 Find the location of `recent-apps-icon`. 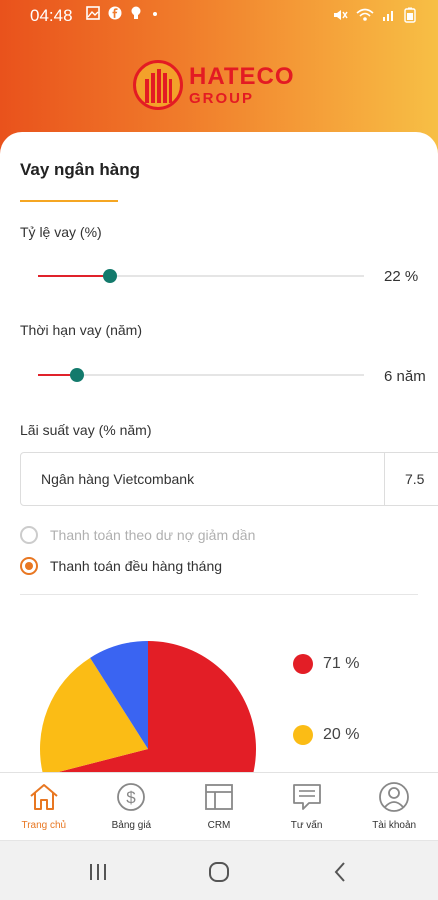

recent-apps-icon is located at coordinates (98, 872).